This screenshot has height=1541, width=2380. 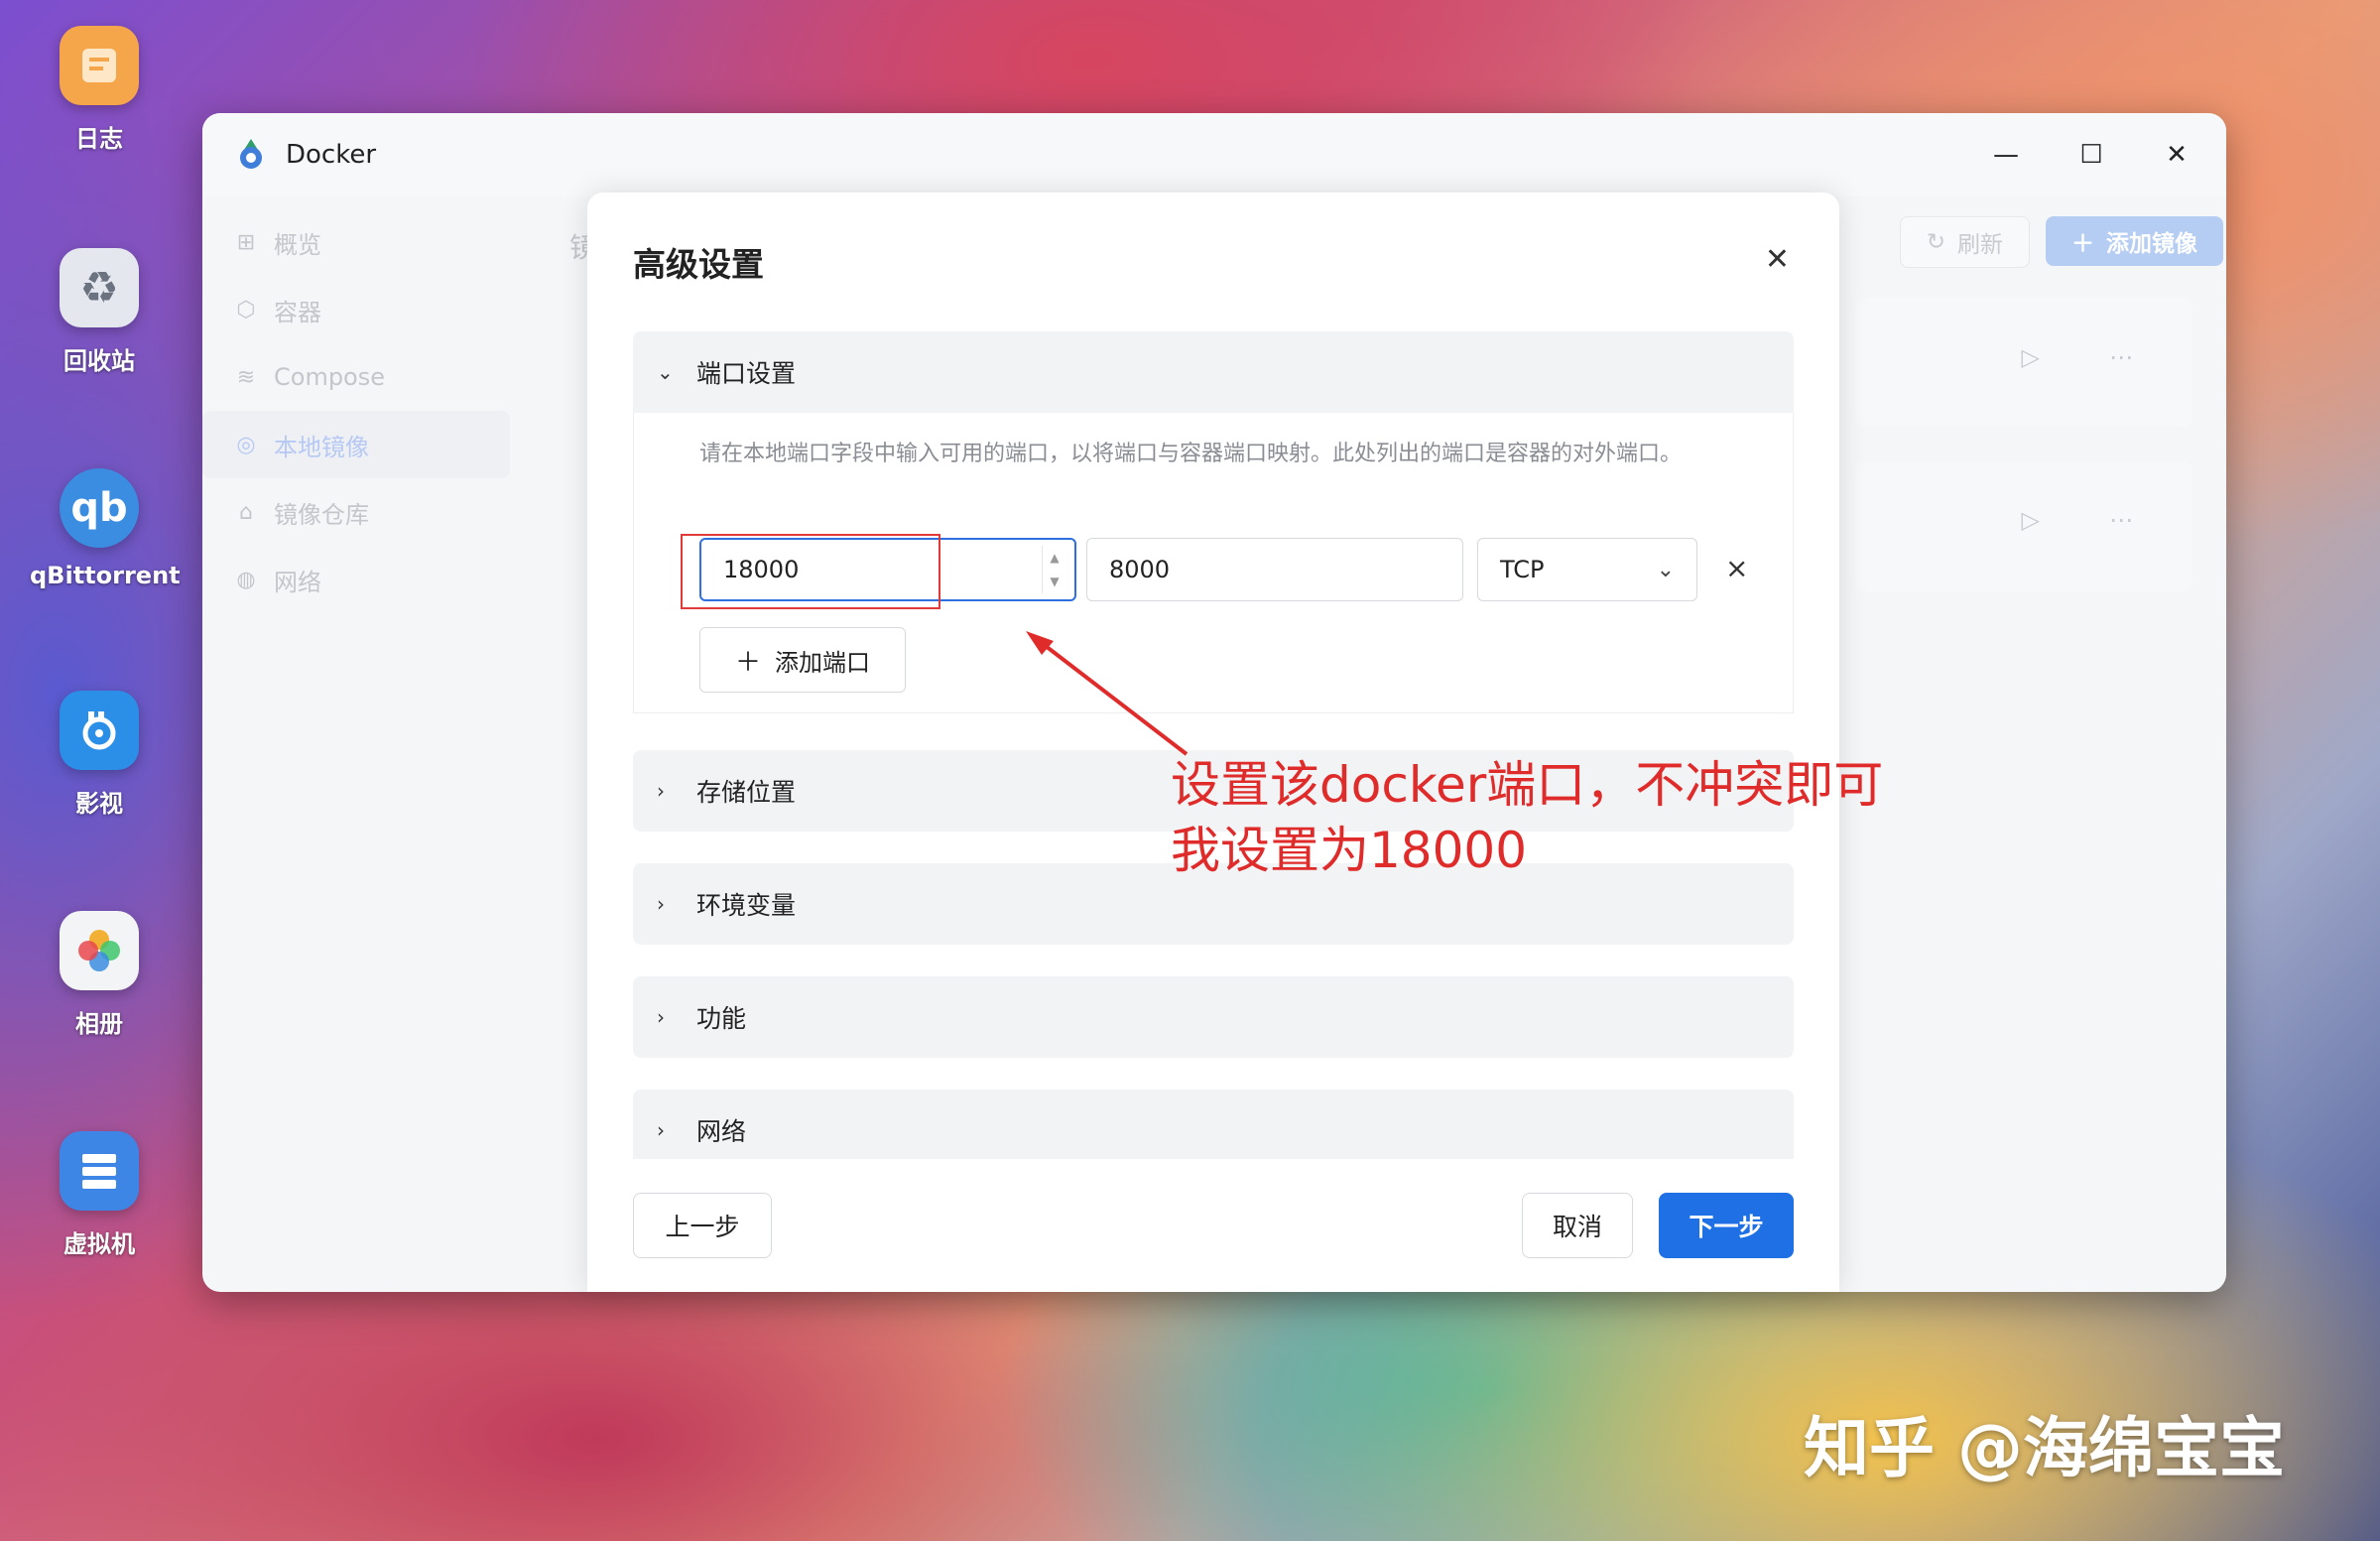 I want to click on annotation-line-2: 我设置为18000, so click(x=1349, y=851).